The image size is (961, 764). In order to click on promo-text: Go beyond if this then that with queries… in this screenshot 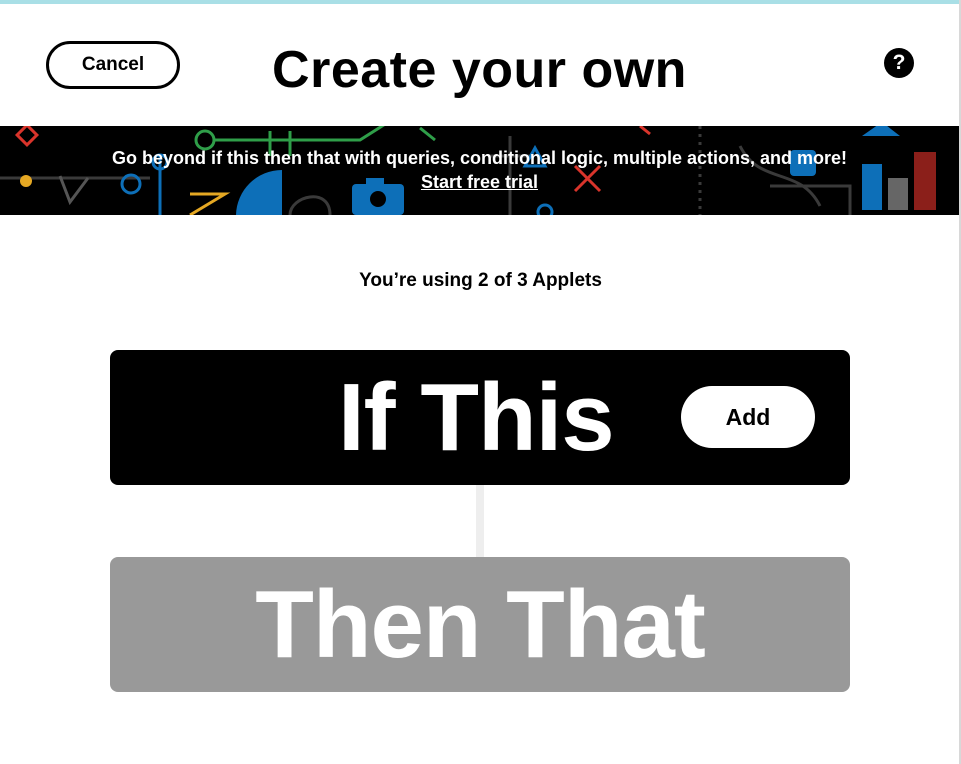, I will do `click(479, 158)`.